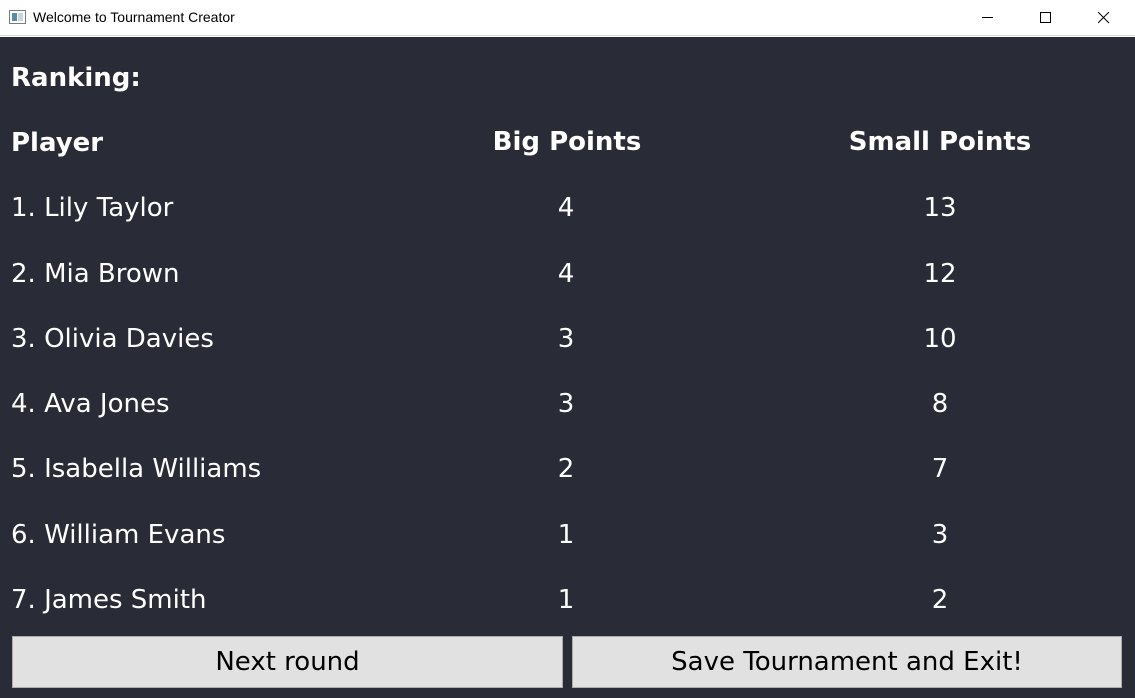 This screenshot has width=1135, height=698. Describe the element at coordinates (847, 662) in the screenshot. I see `save-and-exit-button: Save Tournament and Exit!` at that location.